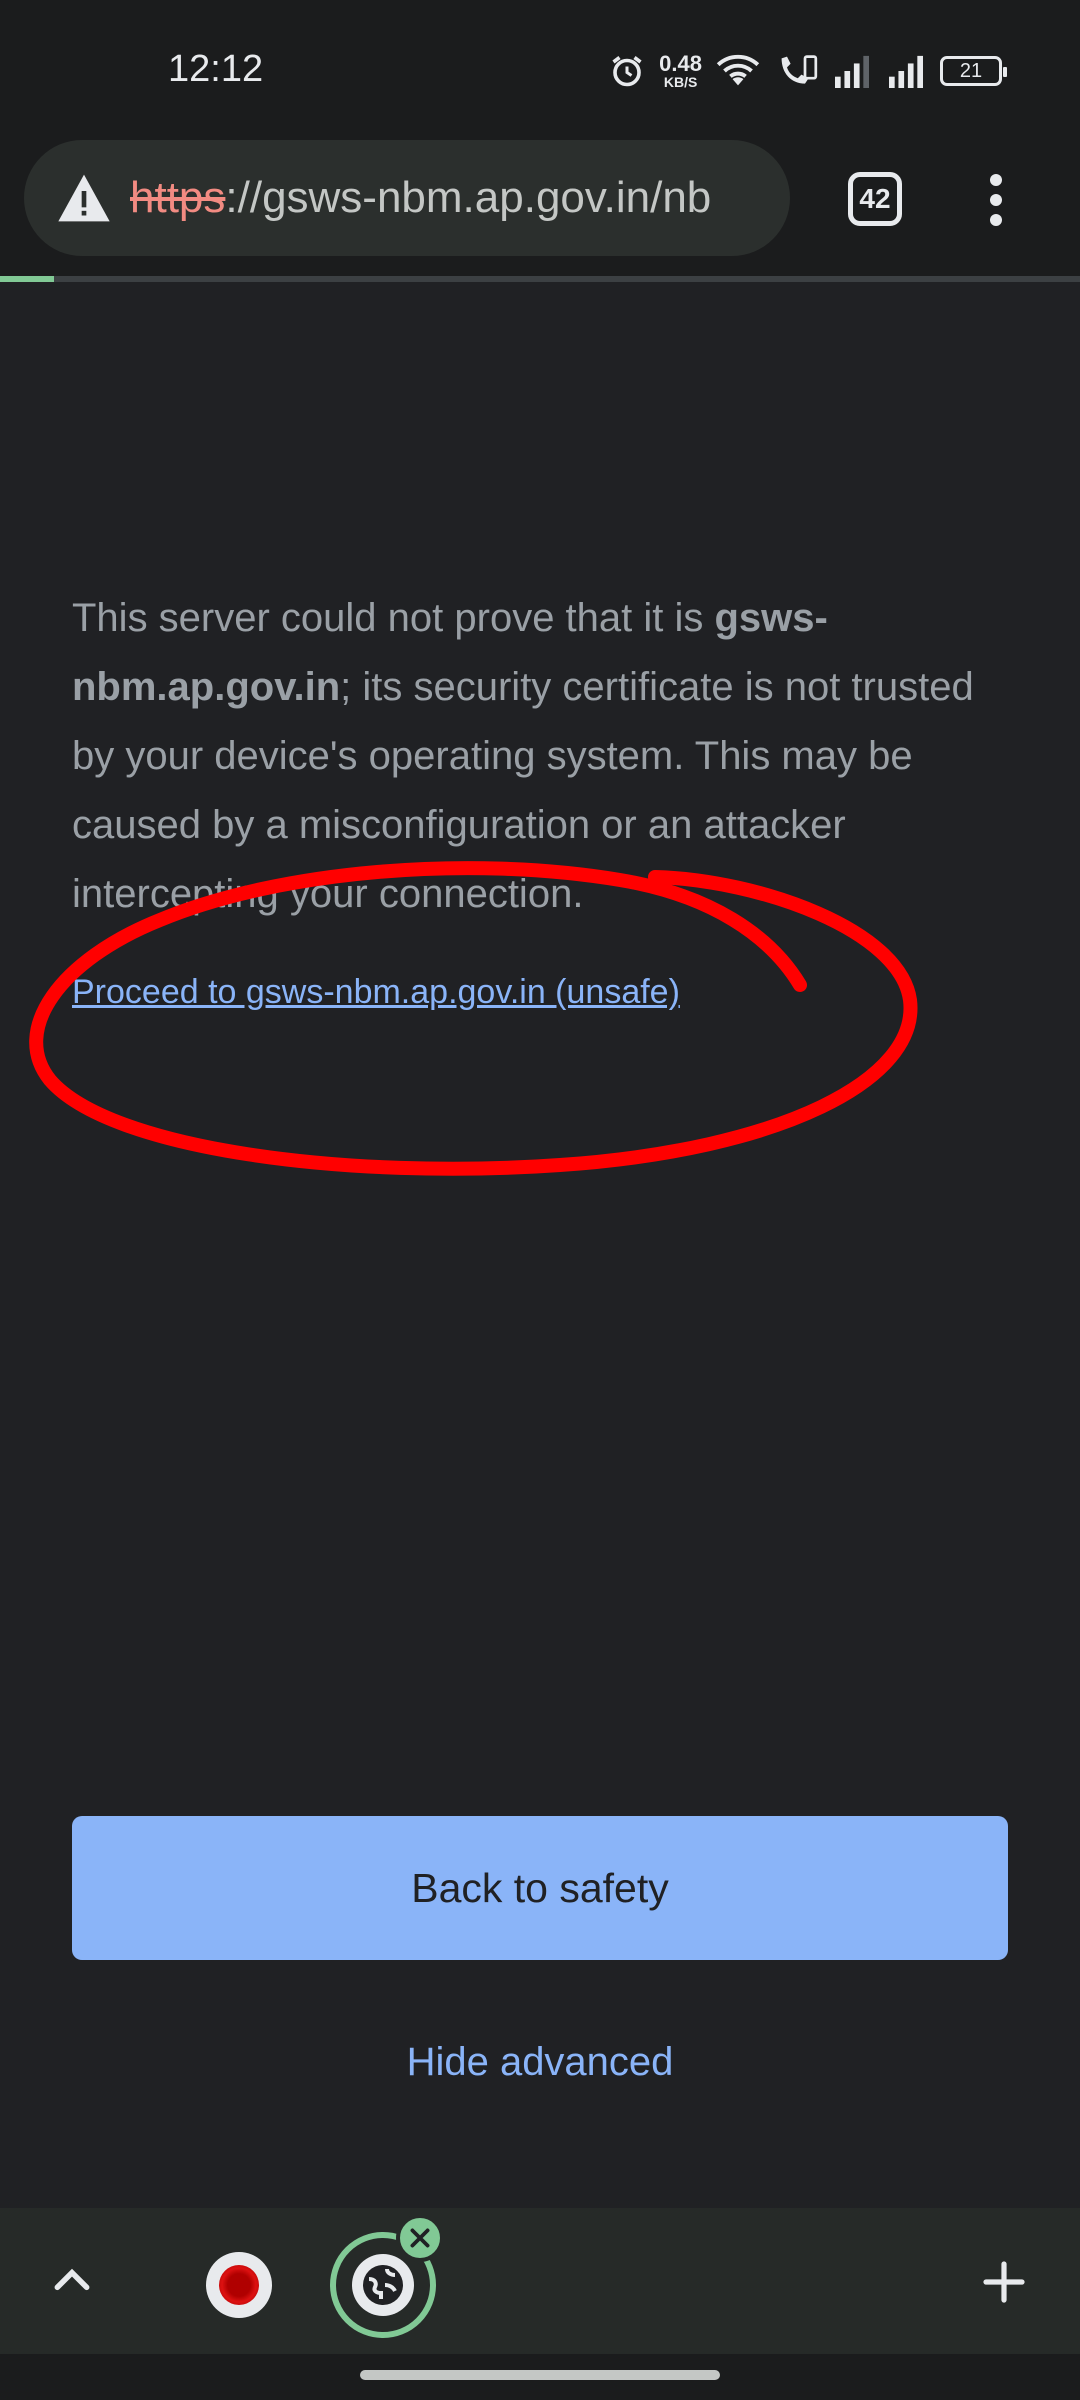 This screenshot has width=1080, height=2400. Describe the element at coordinates (680, 82) in the screenshot. I see `network-speed-unit: KB/S` at that location.